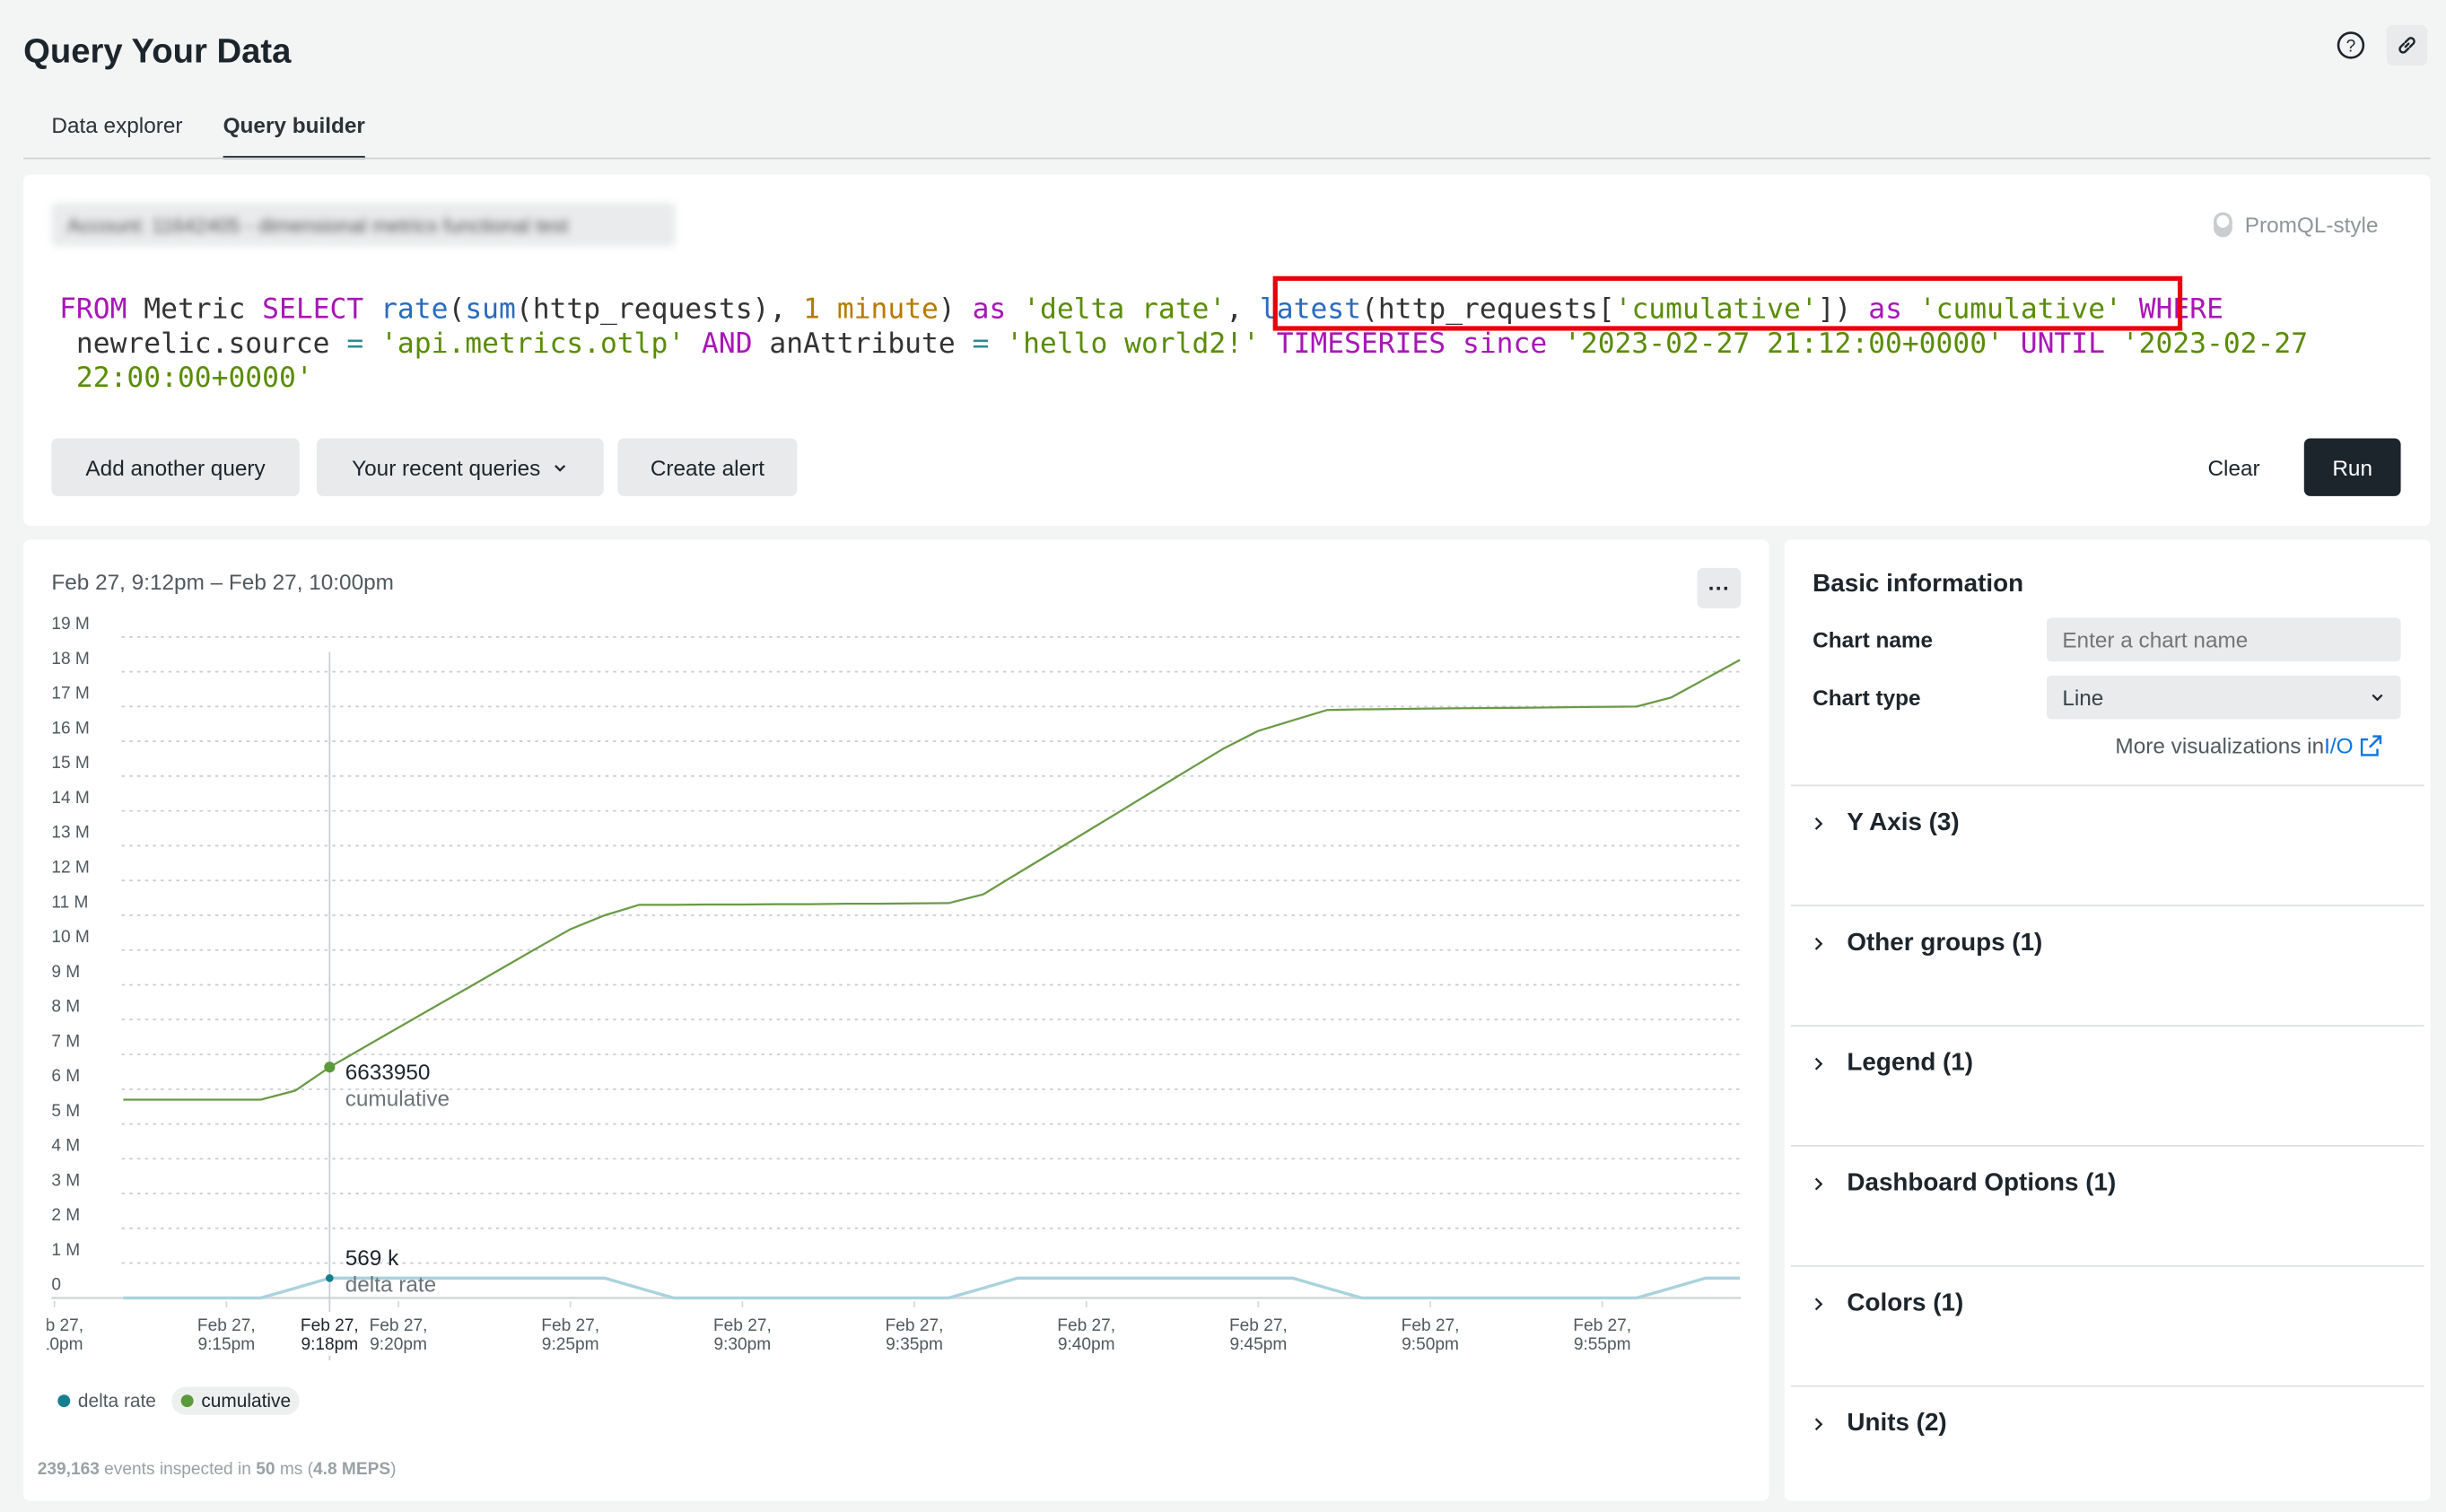 Image resolution: width=2446 pixels, height=1512 pixels. Describe the element at coordinates (1945, 943) in the screenshot. I see `section-label: Other groups (1)` at that location.